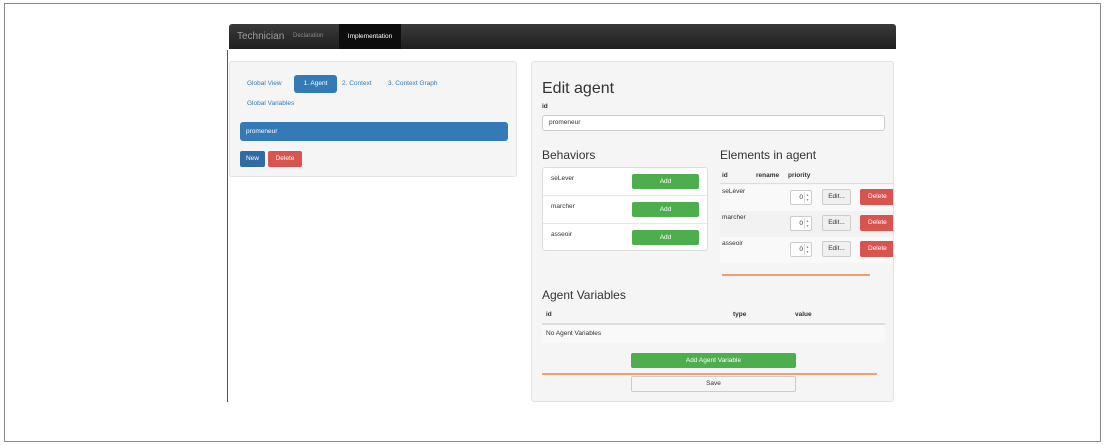 Image resolution: width=1105 pixels, height=445 pixels. I want to click on nav-declaration: Declaration, so click(308, 36).